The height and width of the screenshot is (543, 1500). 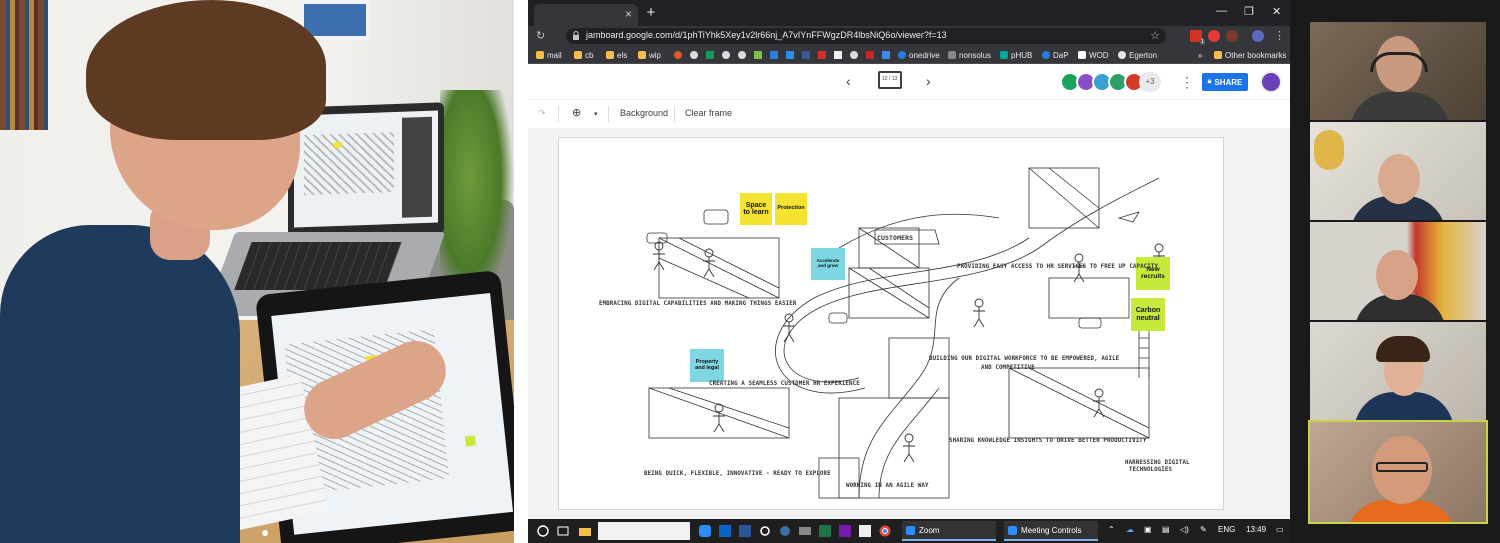 What do you see at coordinates (848, 81) in the screenshot?
I see `prev-frame-button: ‹` at bounding box center [848, 81].